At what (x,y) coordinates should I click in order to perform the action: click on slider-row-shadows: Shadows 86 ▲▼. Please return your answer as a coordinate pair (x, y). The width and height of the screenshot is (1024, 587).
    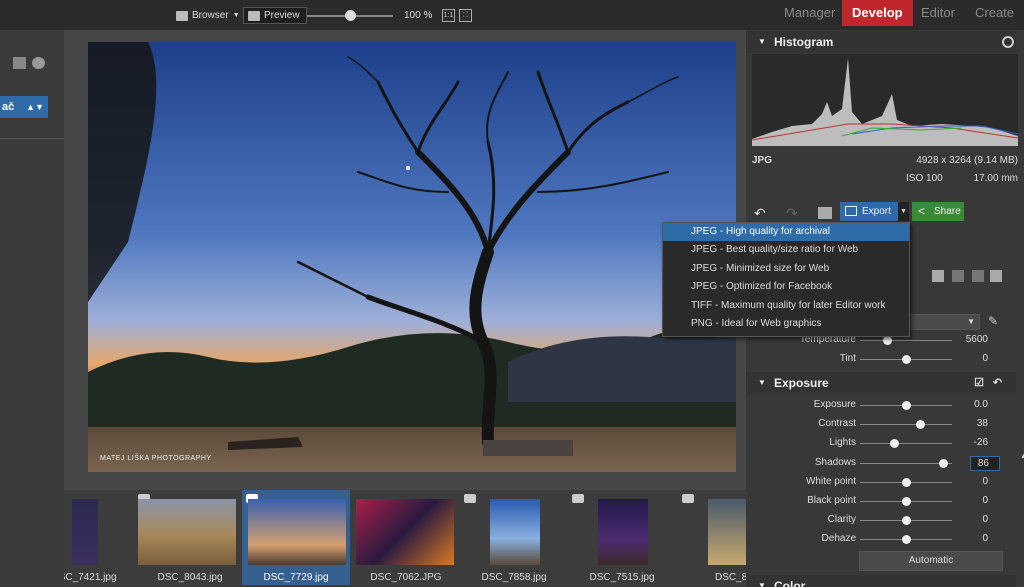
    Looking at the image, I should click on (885, 463).